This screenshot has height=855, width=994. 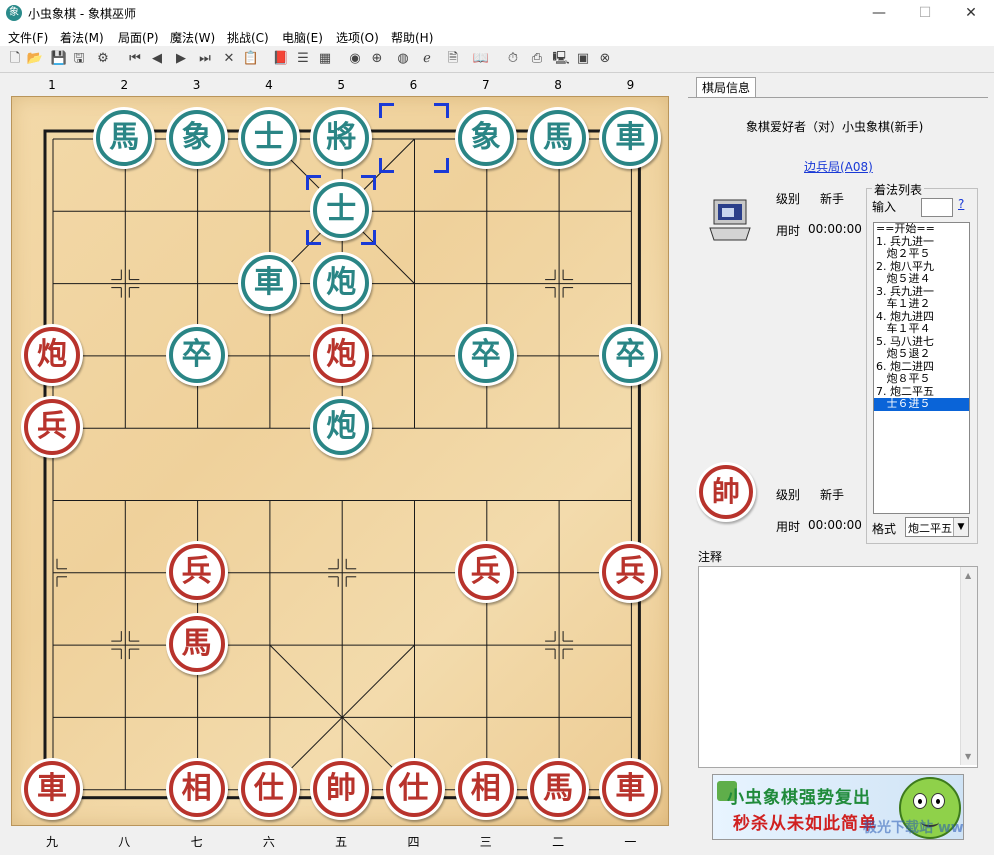 What do you see at coordinates (303, 59) in the screenshot?
I see `tree-icon: ☰` at bounding box center [303, 59].